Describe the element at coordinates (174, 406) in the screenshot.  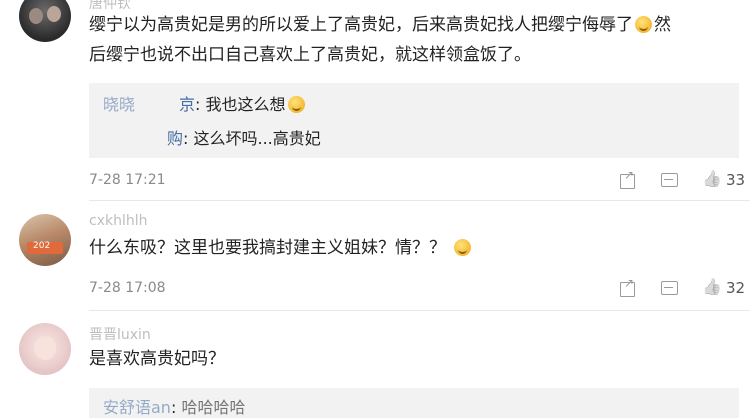
I see `reply-item: 安舒语an: 哈哈哈哈` at that location.